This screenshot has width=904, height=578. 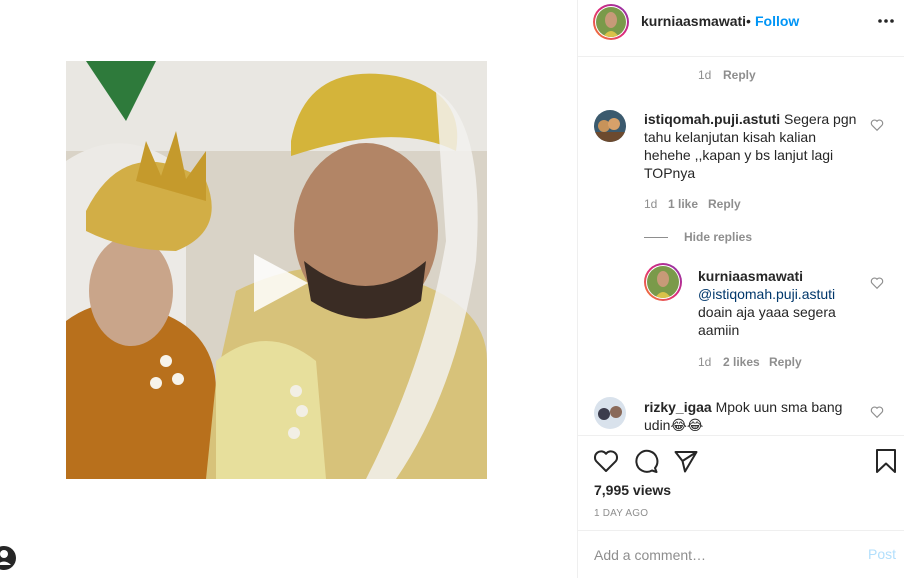 I want to click on author-username: kurniaasmawati, so click(x=693, y=21).